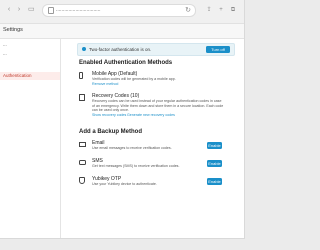 The height and width of the screenshot is (250, 320). I want to click on share-icon: ⇪, so click(209, 10).